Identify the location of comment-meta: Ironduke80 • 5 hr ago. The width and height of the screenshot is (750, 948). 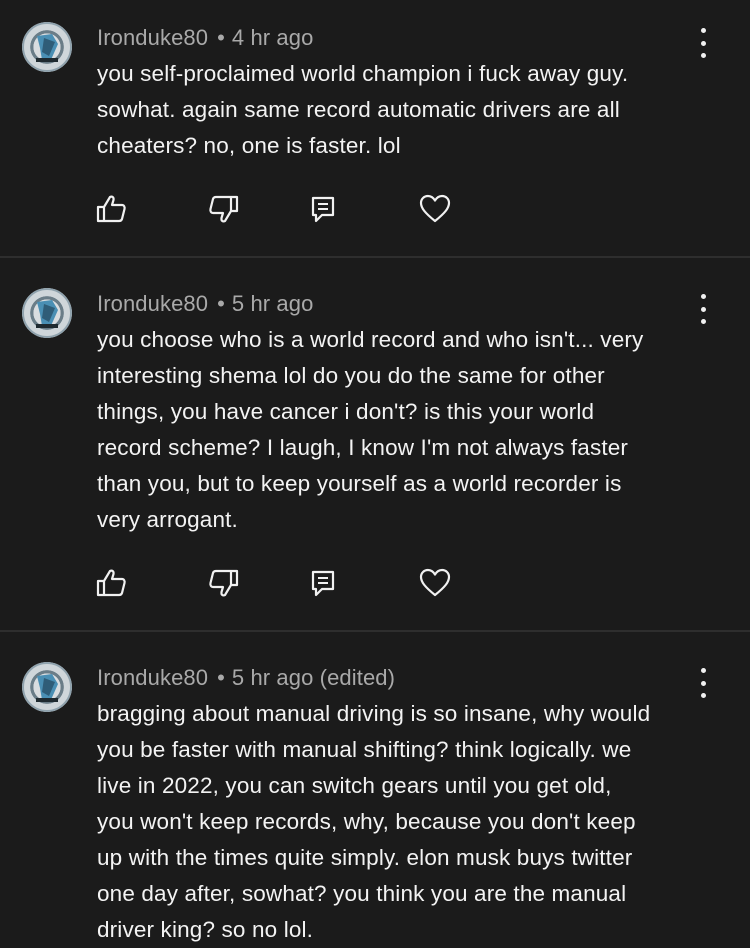
(205, 304).